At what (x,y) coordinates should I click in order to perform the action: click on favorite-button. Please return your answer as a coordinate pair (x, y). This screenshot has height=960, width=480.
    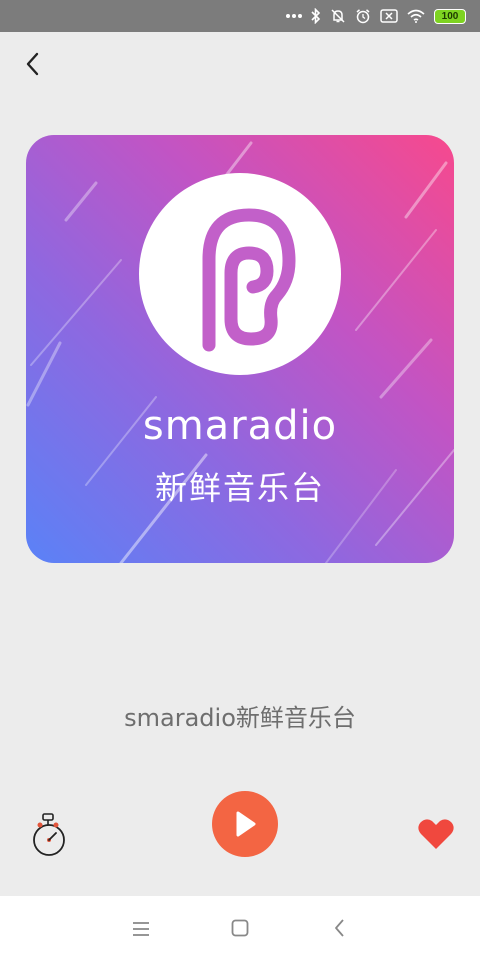
    Looking at the image, I should click on (436, 834).